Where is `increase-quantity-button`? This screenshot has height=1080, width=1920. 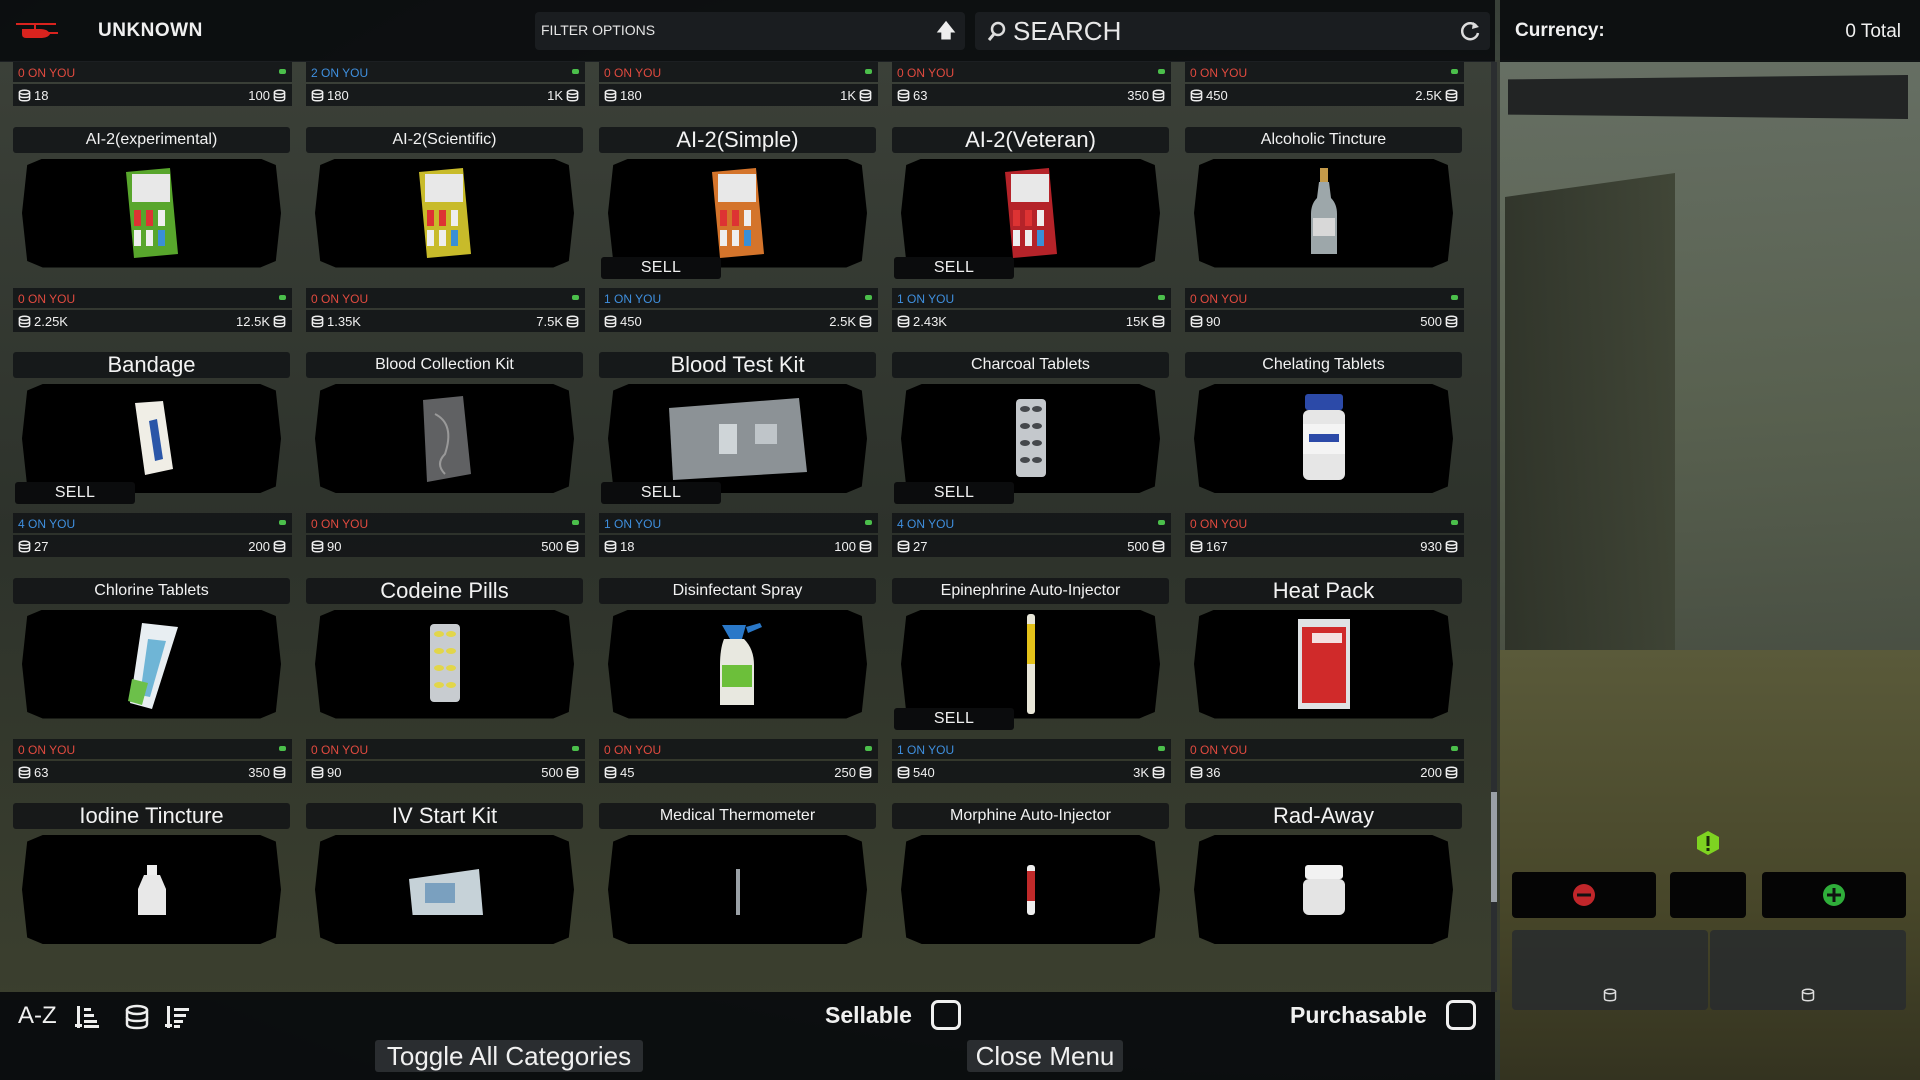
increase-quantity-button is located at coordinates (1834, 895).